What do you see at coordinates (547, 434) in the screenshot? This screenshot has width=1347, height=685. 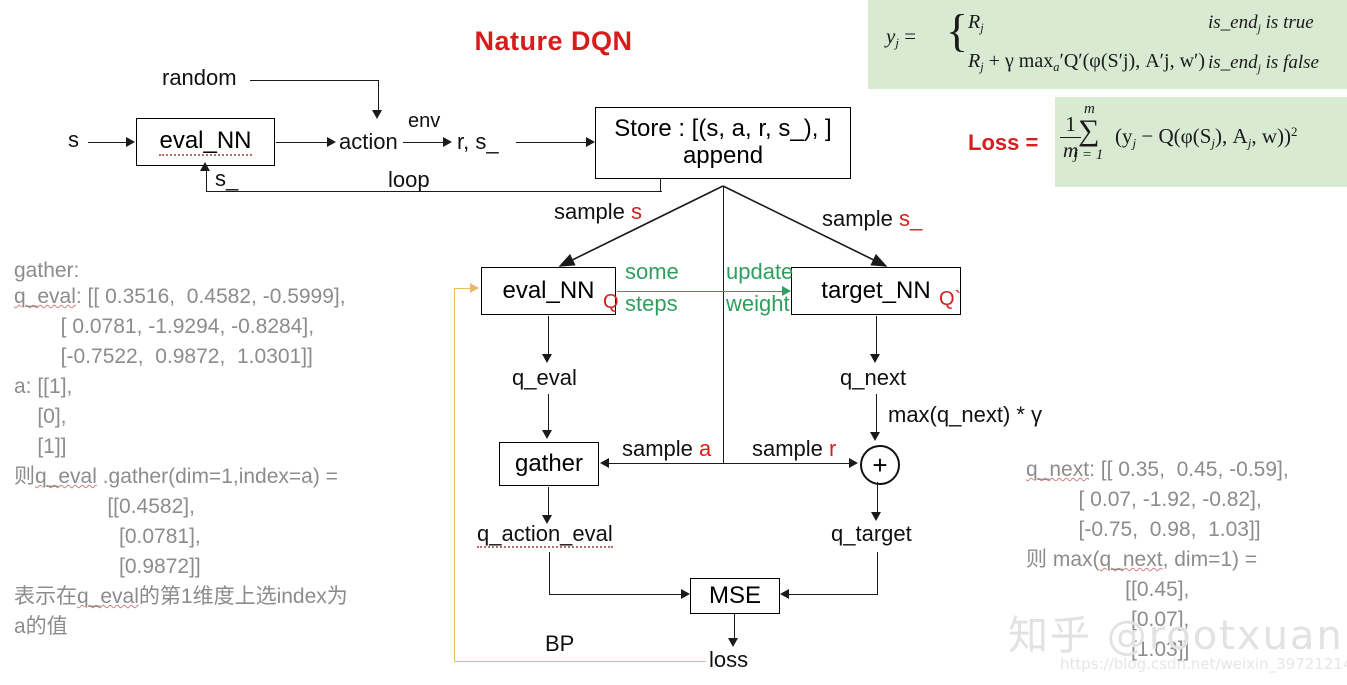 I see `arrow-qeval-to-gather-head` at bounding box center [547, 434].